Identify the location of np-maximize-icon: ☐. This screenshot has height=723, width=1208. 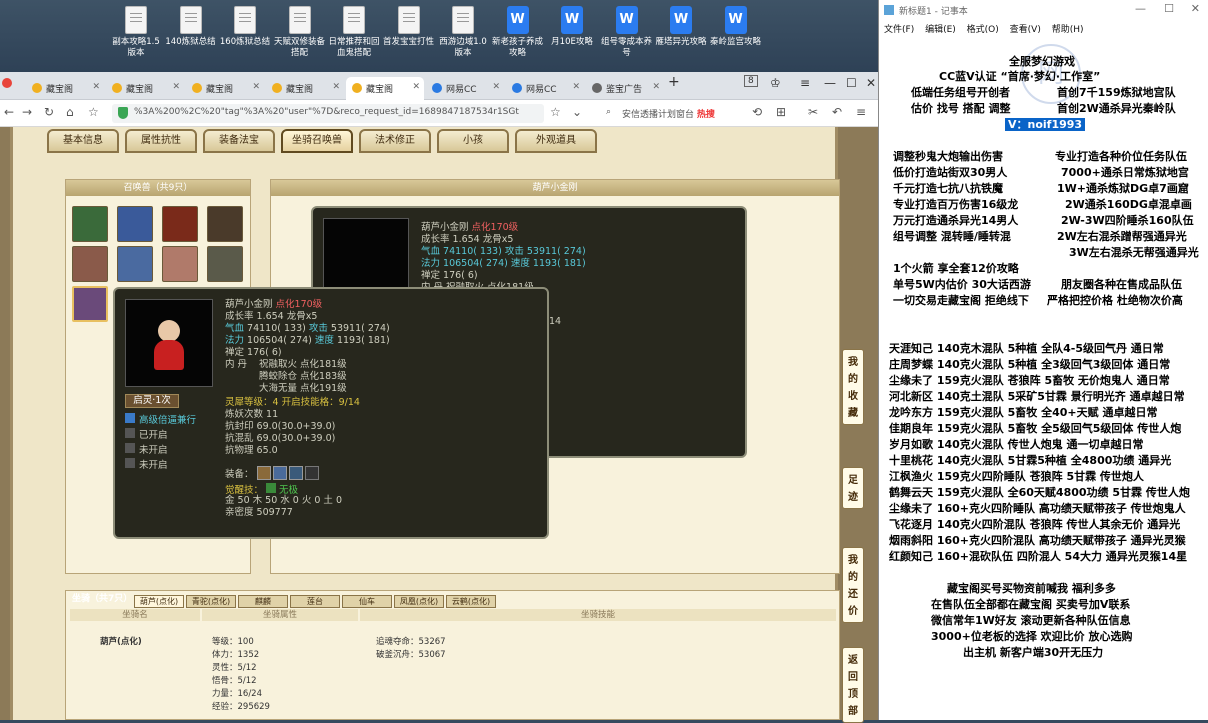
(1169, 8).